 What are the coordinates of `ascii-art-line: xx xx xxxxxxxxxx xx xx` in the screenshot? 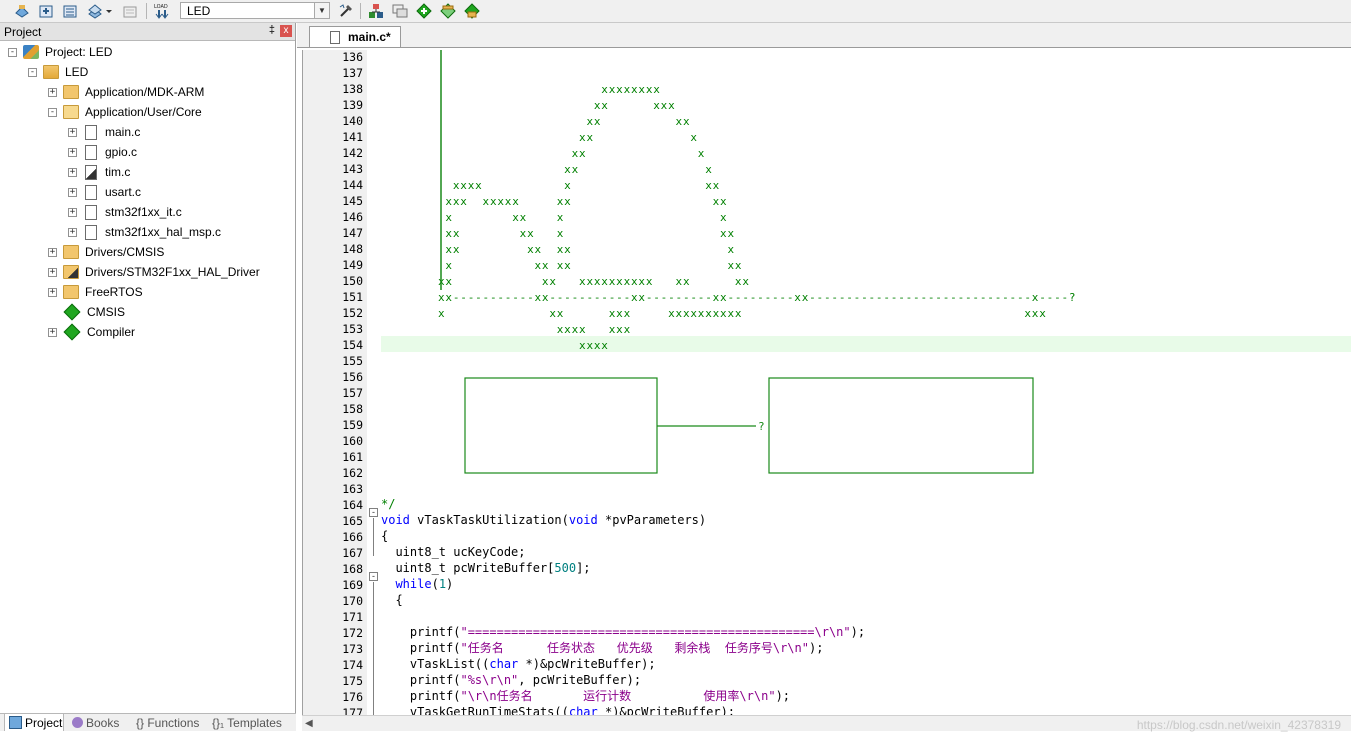 It's located at (594, 281).